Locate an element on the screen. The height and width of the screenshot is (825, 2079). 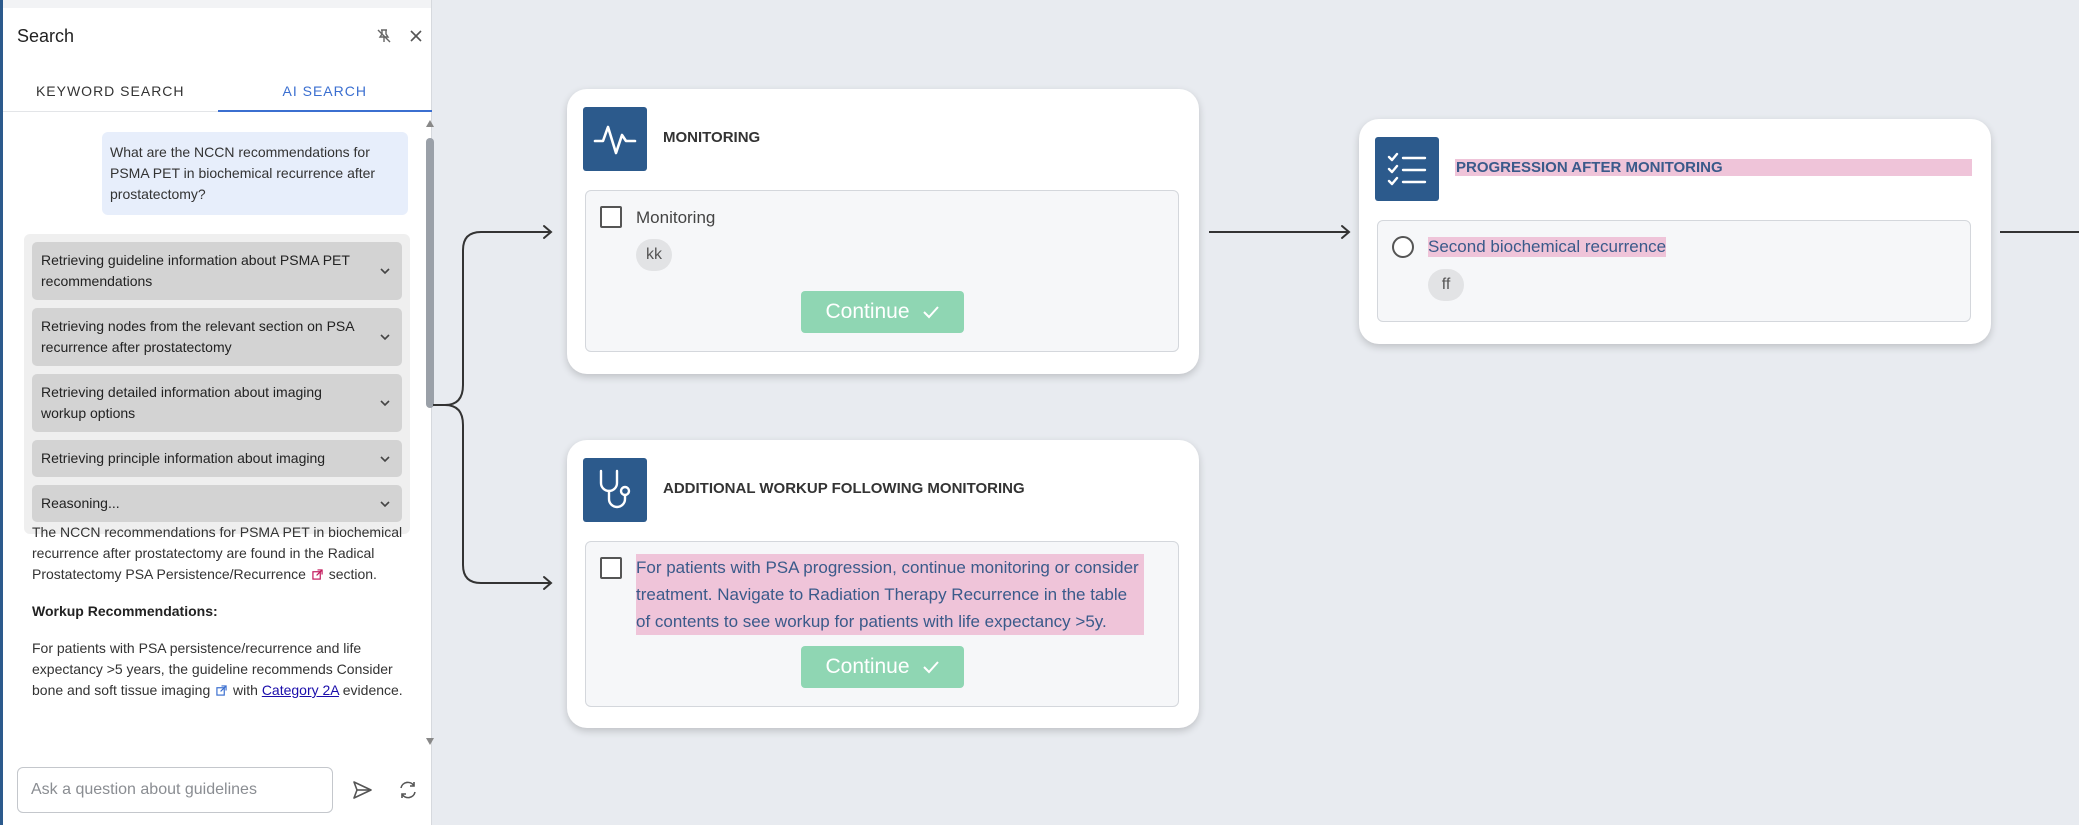
node-title: MONITORING is located at coordinates (712, 137).